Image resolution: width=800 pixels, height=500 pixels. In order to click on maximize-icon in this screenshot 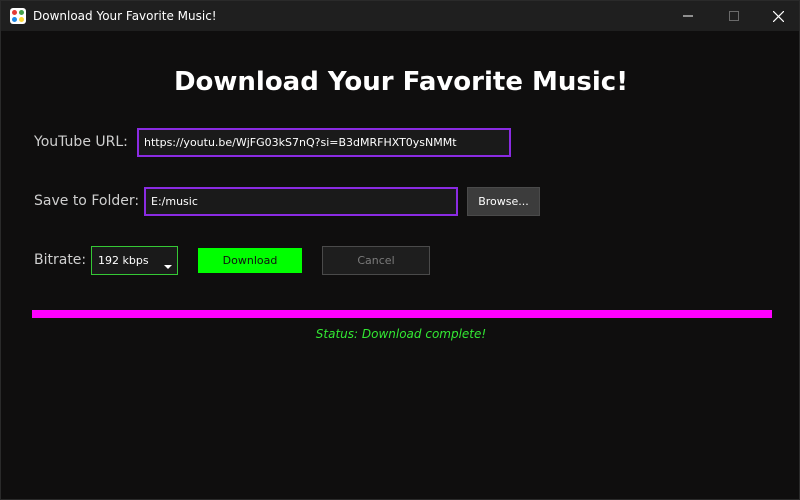, I will do `click(734, 16)`.